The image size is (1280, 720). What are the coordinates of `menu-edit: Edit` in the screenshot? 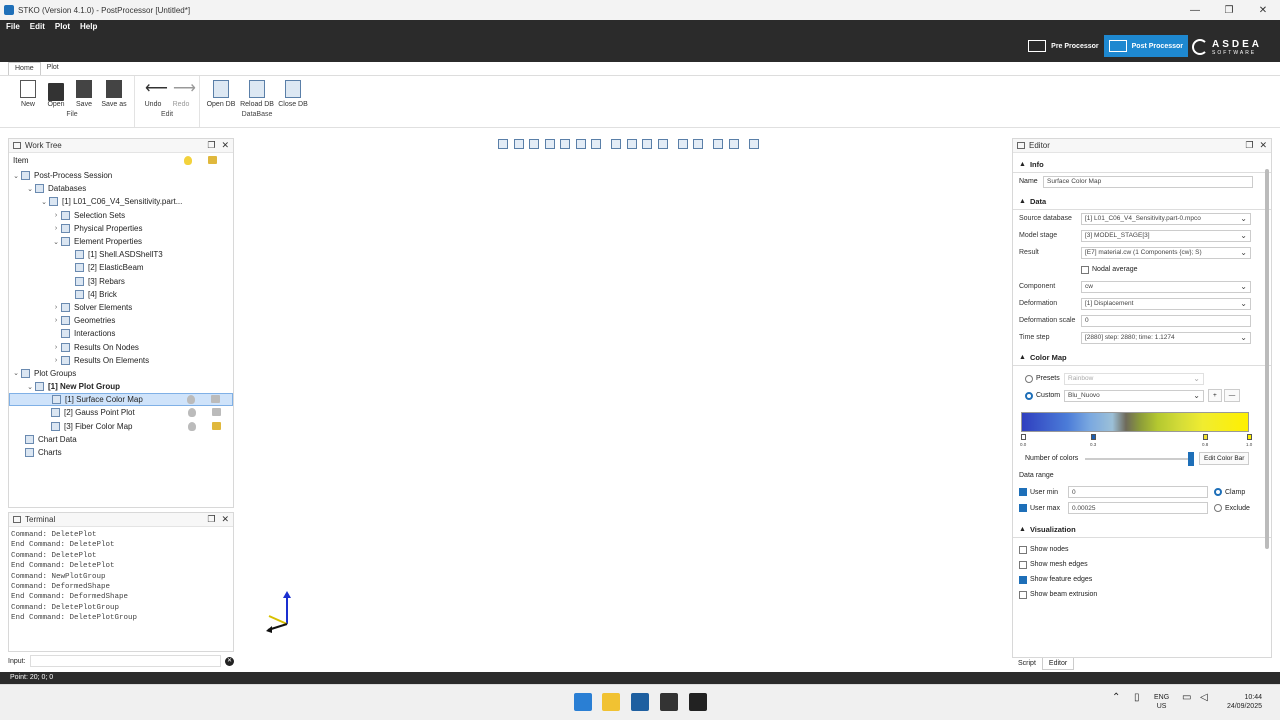 It's located at (37, 26).